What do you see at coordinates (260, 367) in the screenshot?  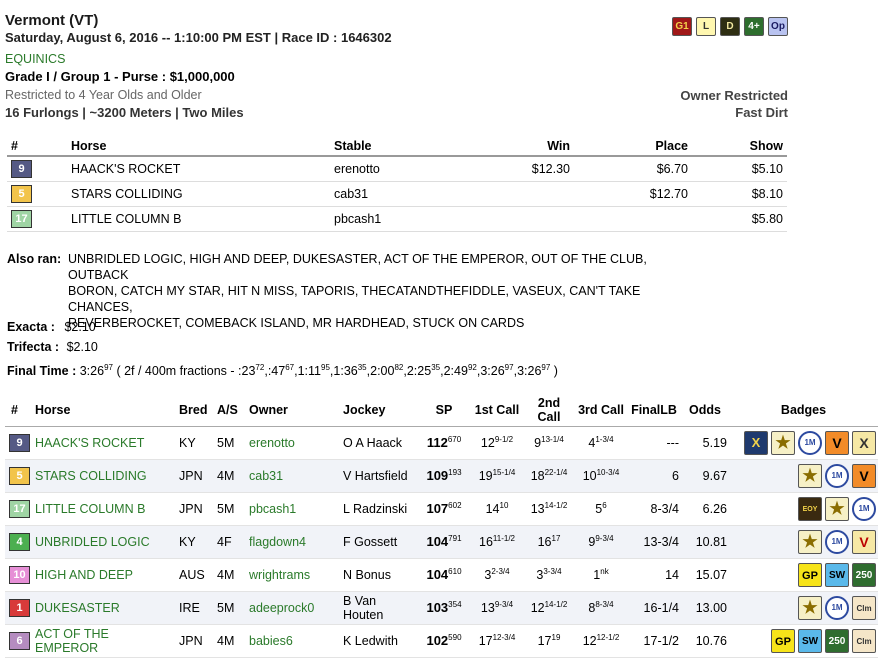 I see `fraction-hundredths: 72` at bounding box center [260, 367].